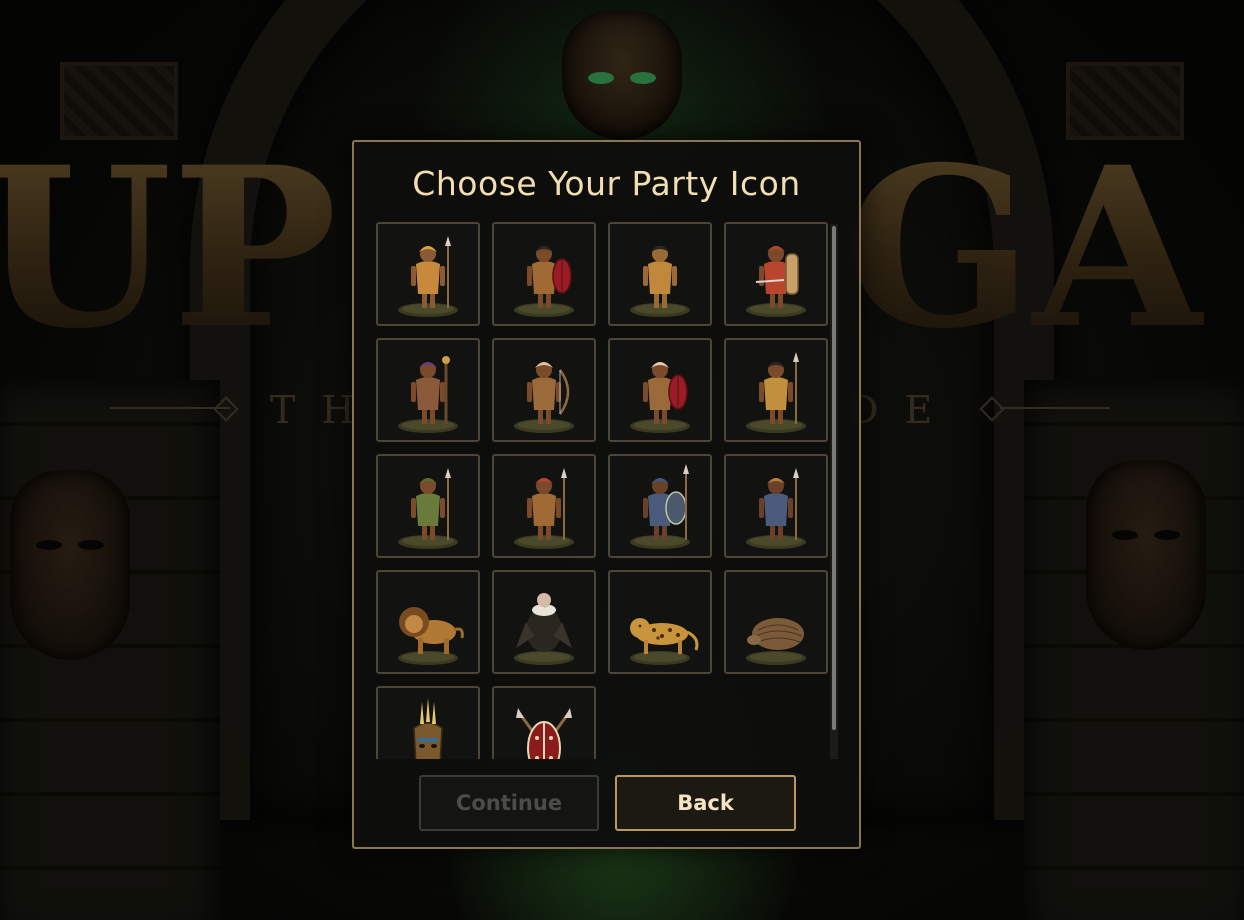 Image resolution: width=1244 pixels, height=920 pixels. What do you see at coordinates (660, 397) in the screenshot?
I see `feather-chief-icon` at bounding box center [660, 397].